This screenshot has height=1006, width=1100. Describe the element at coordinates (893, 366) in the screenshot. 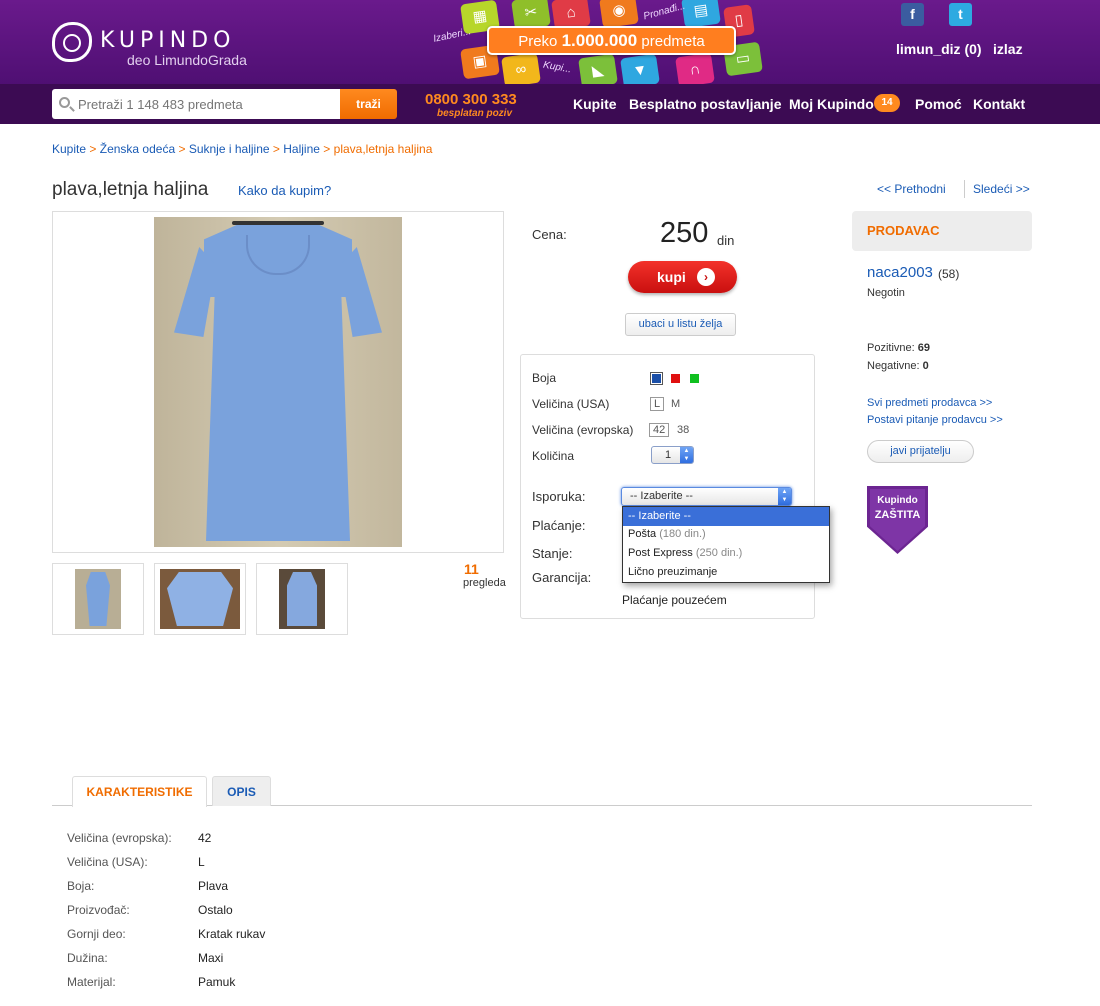

I see `negative-feedback-label: Negativne:` at that location.